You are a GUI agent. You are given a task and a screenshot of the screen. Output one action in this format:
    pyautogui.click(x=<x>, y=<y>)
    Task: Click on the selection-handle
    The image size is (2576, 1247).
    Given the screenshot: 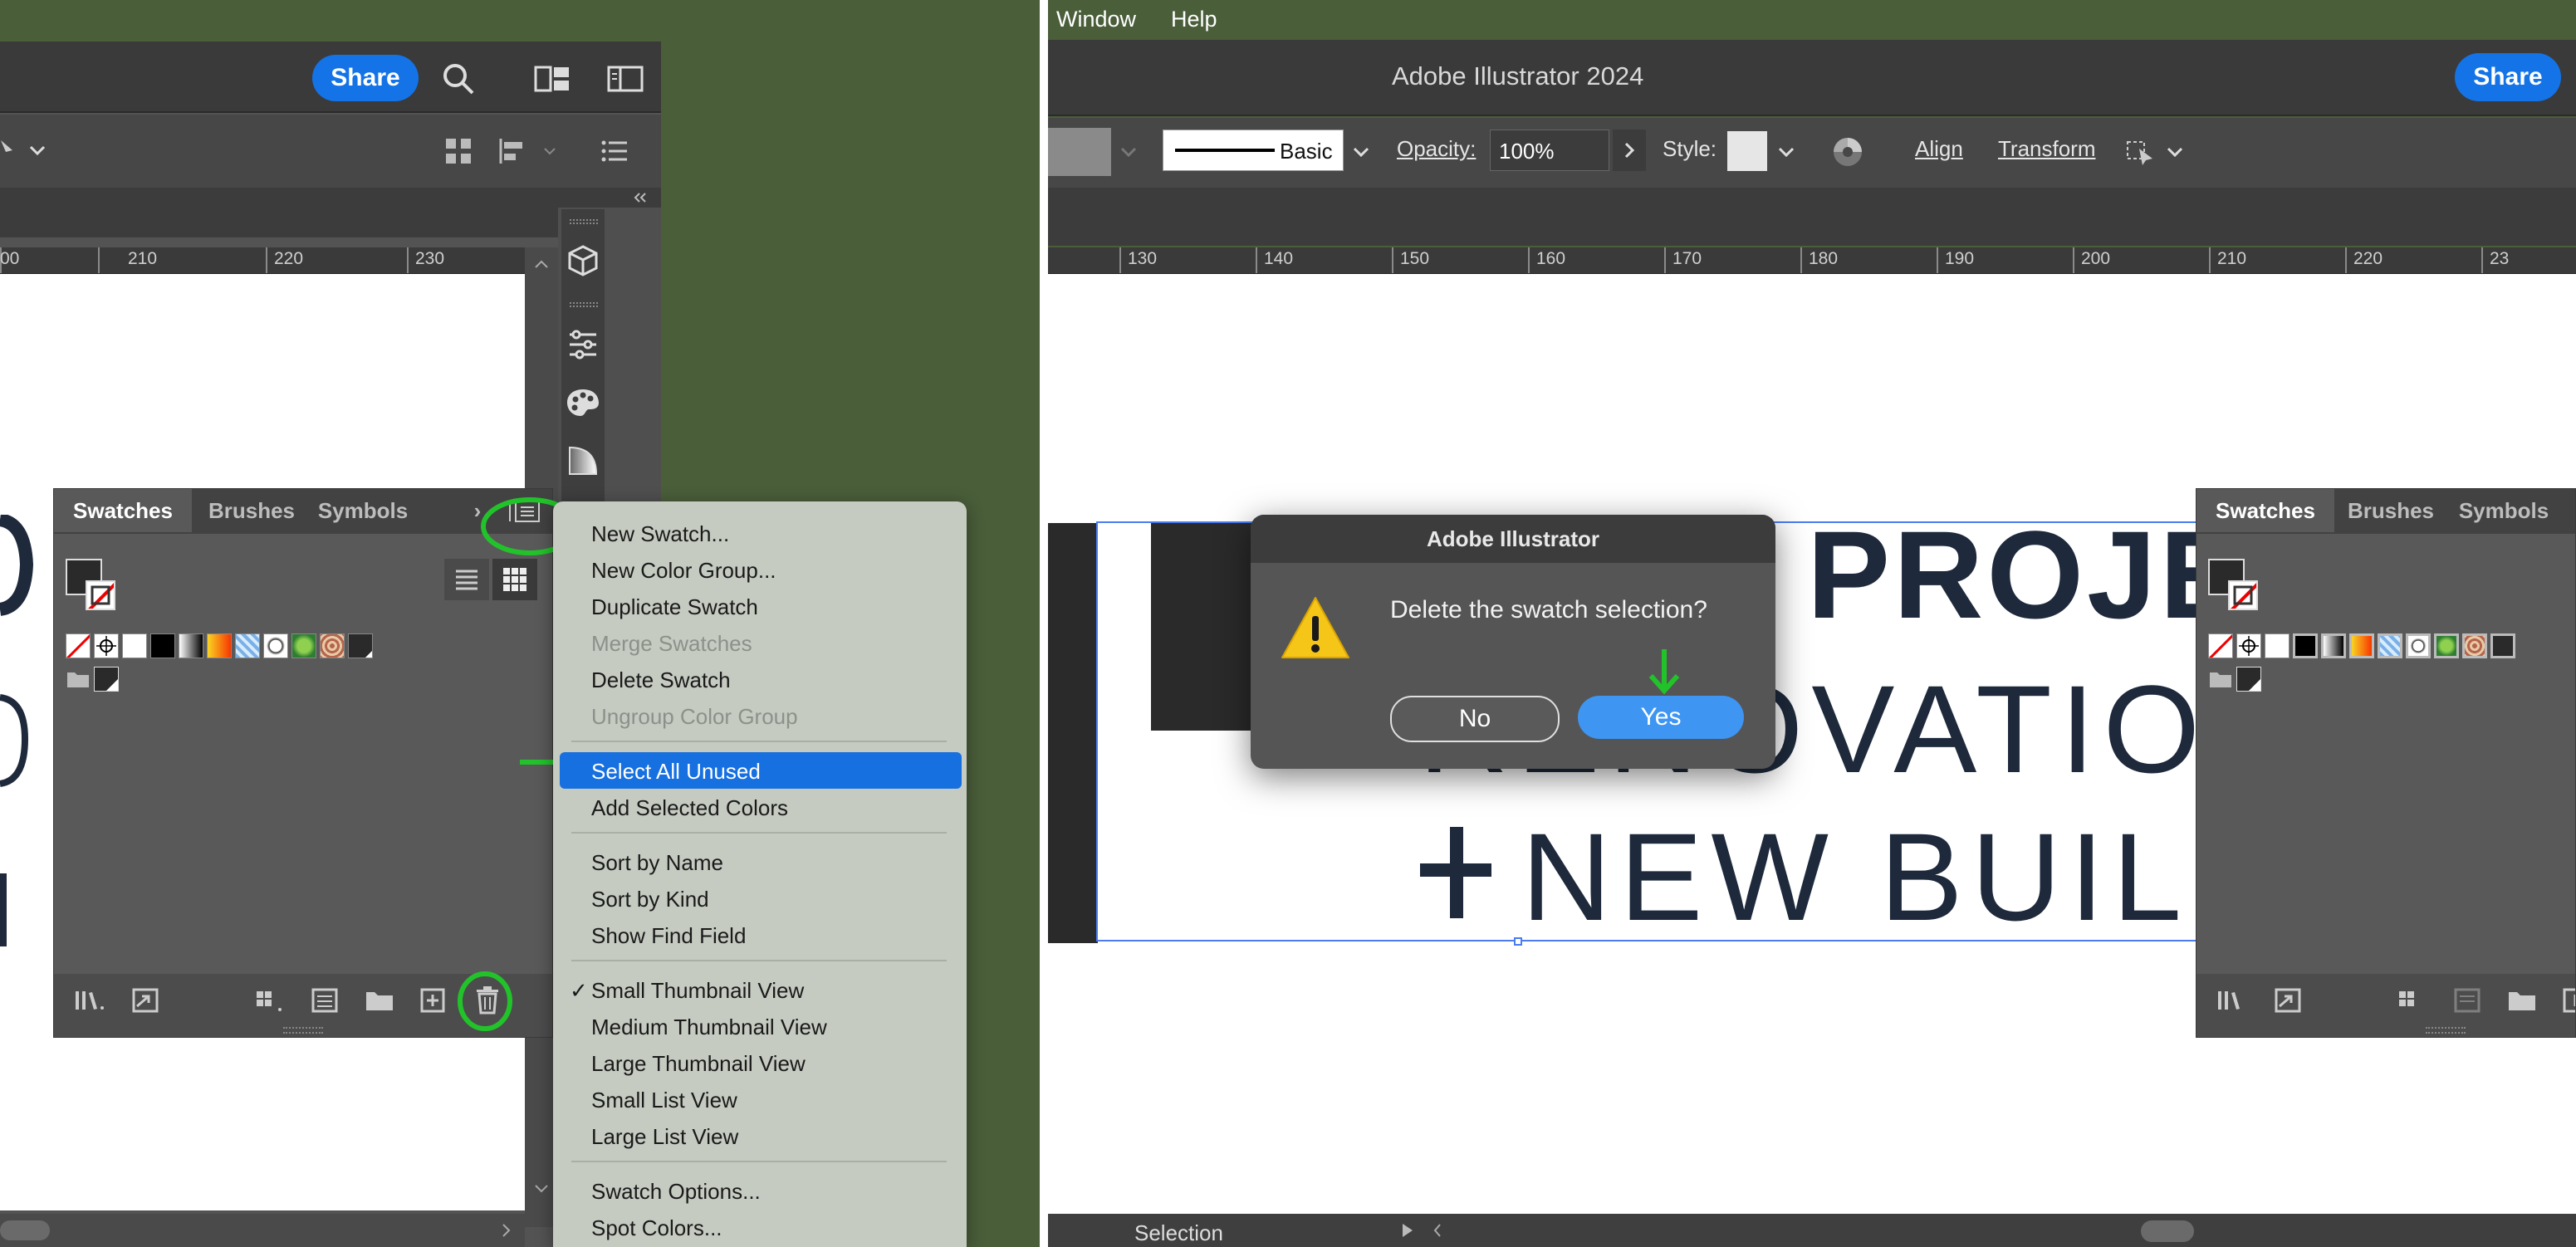 What is the action you would take?
    pyautogui.click(x=1518, y=941)
    